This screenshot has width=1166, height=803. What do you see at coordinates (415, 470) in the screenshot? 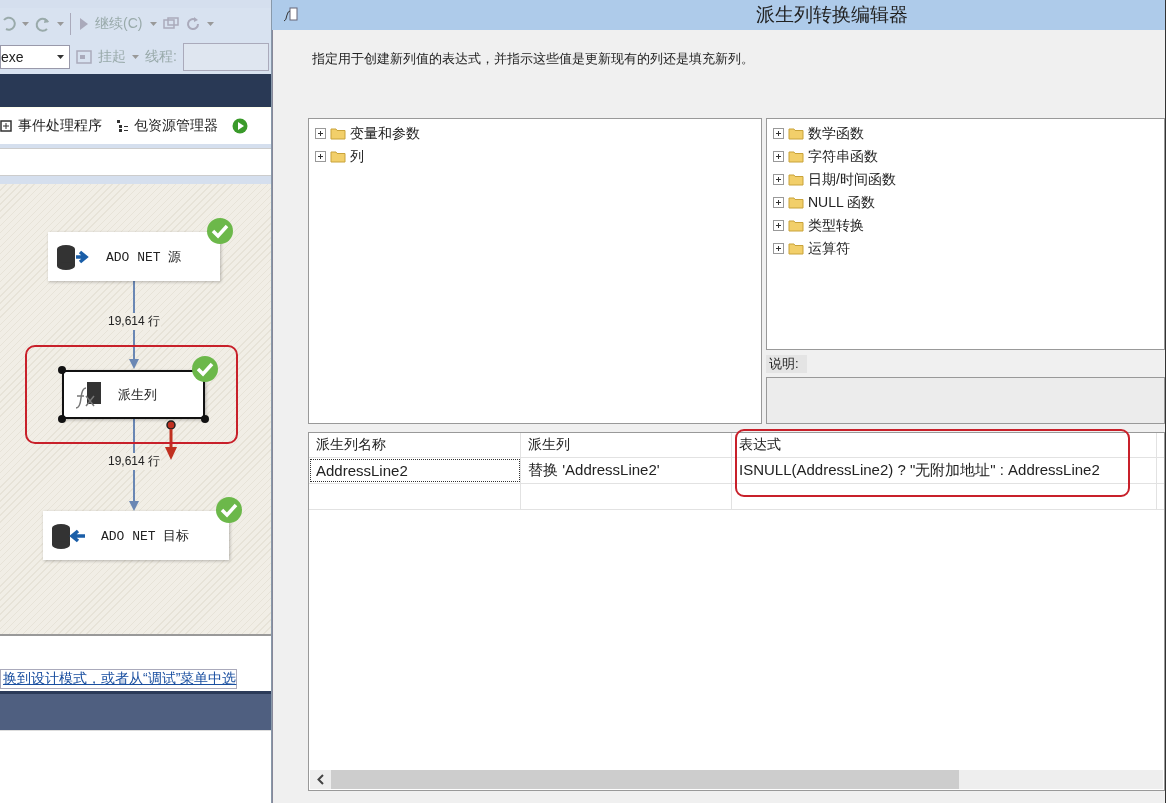
I see `table-cell: AddressLine2` at bounding box center [415, 470].